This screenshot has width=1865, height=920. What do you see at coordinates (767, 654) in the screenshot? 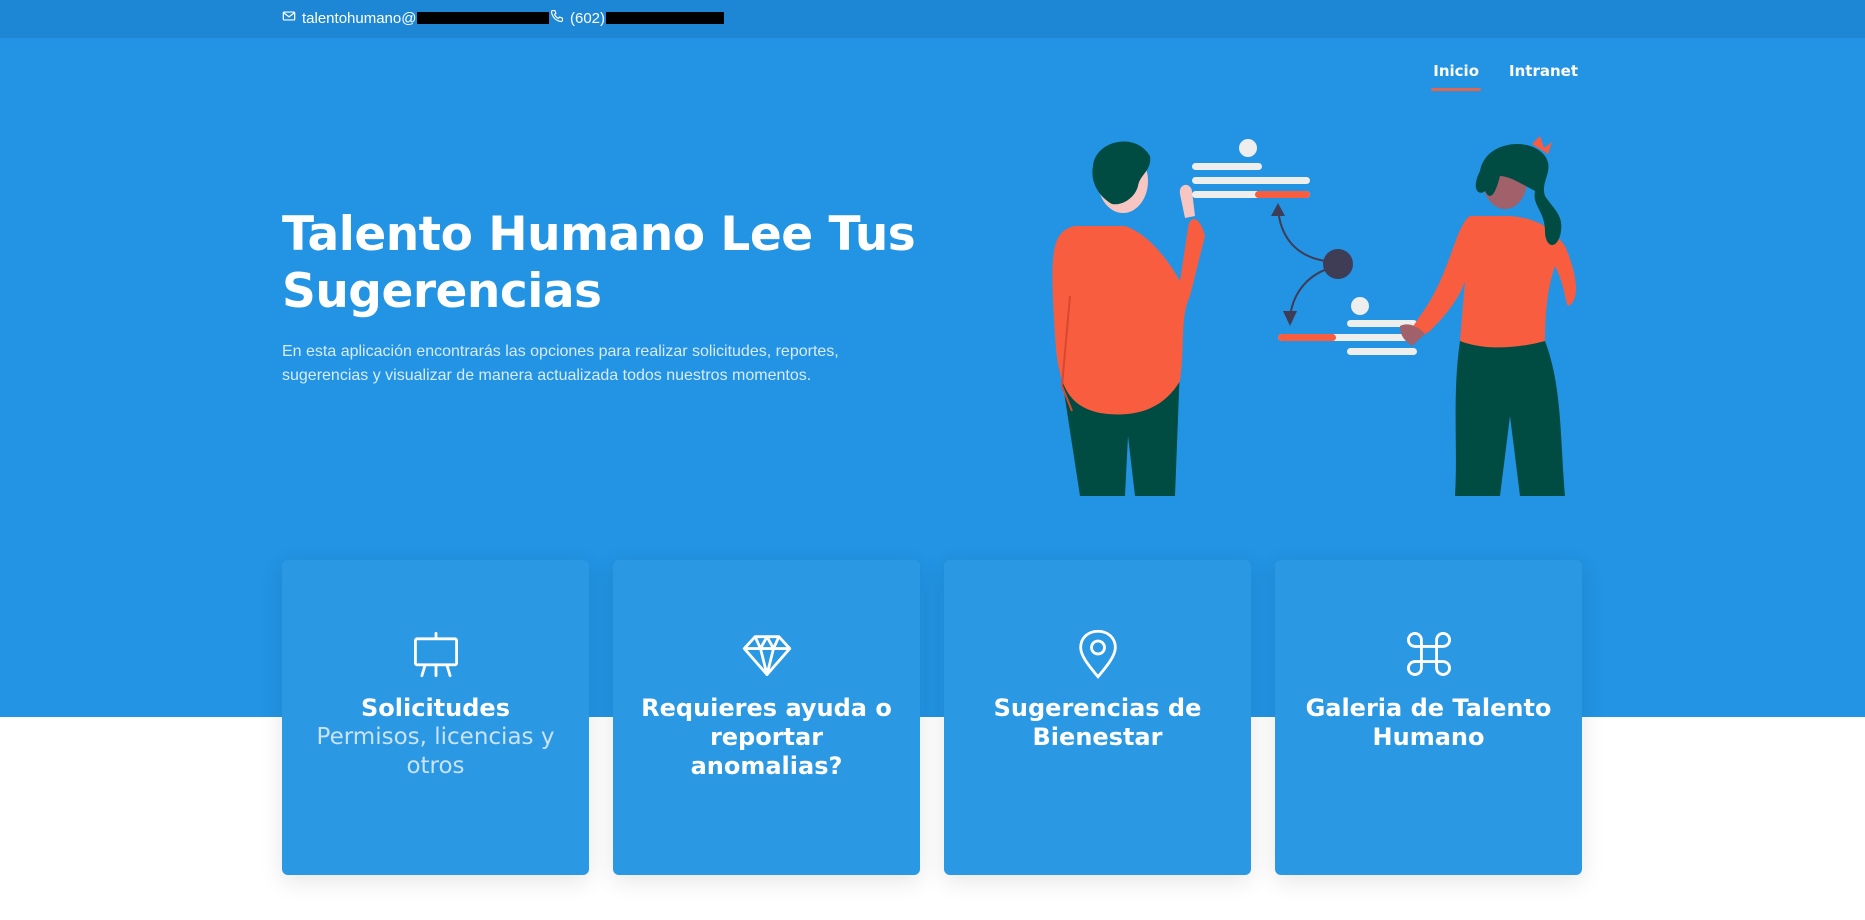
I see `diamond-icon` at bounding box center [767, 654].